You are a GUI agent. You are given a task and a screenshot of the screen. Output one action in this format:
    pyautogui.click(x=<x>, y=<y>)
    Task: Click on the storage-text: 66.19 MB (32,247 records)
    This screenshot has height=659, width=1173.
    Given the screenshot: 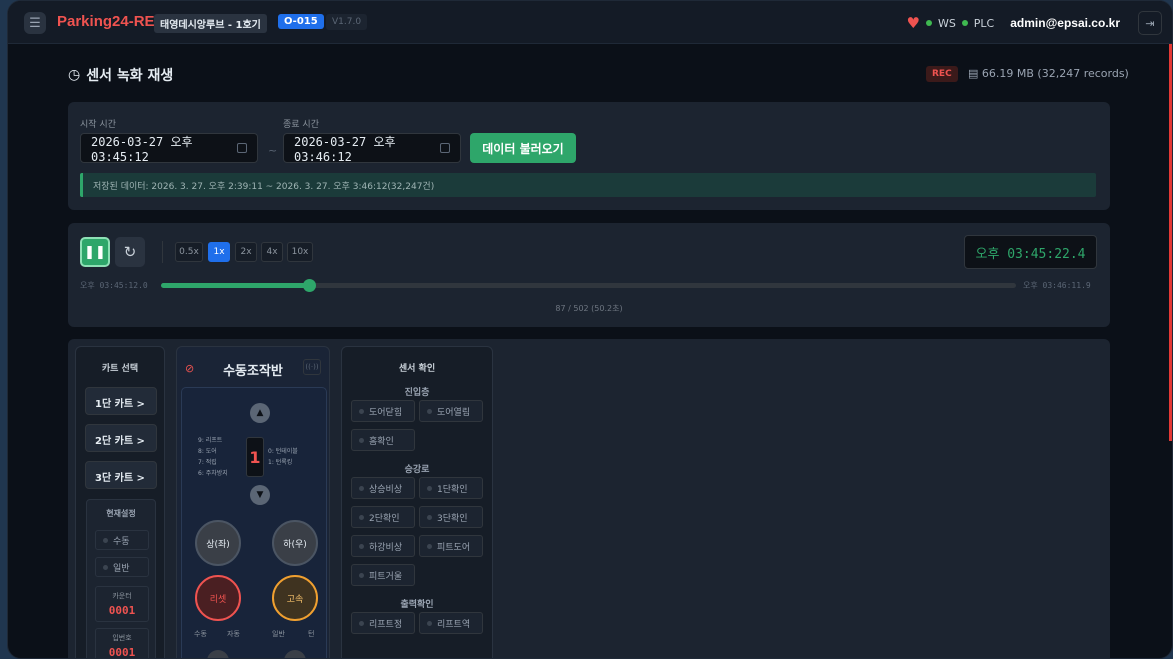 What is the action you would take?
    pyautogui.click(x=1055, y=73)
    